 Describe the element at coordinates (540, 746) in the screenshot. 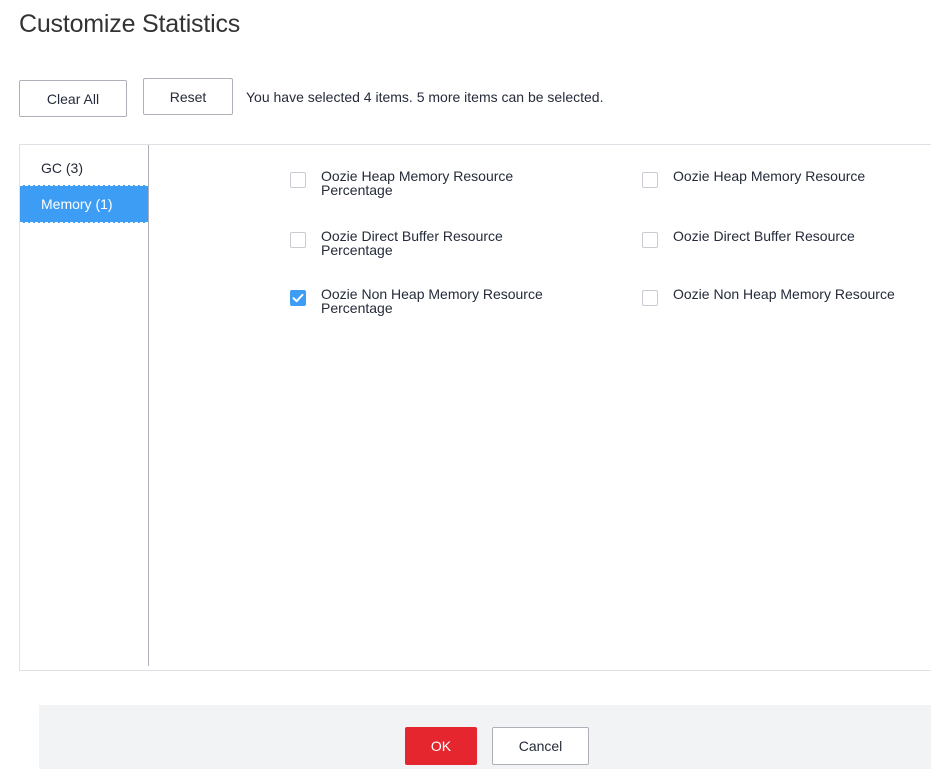

I see `cancel-button: Cancel` at that location.